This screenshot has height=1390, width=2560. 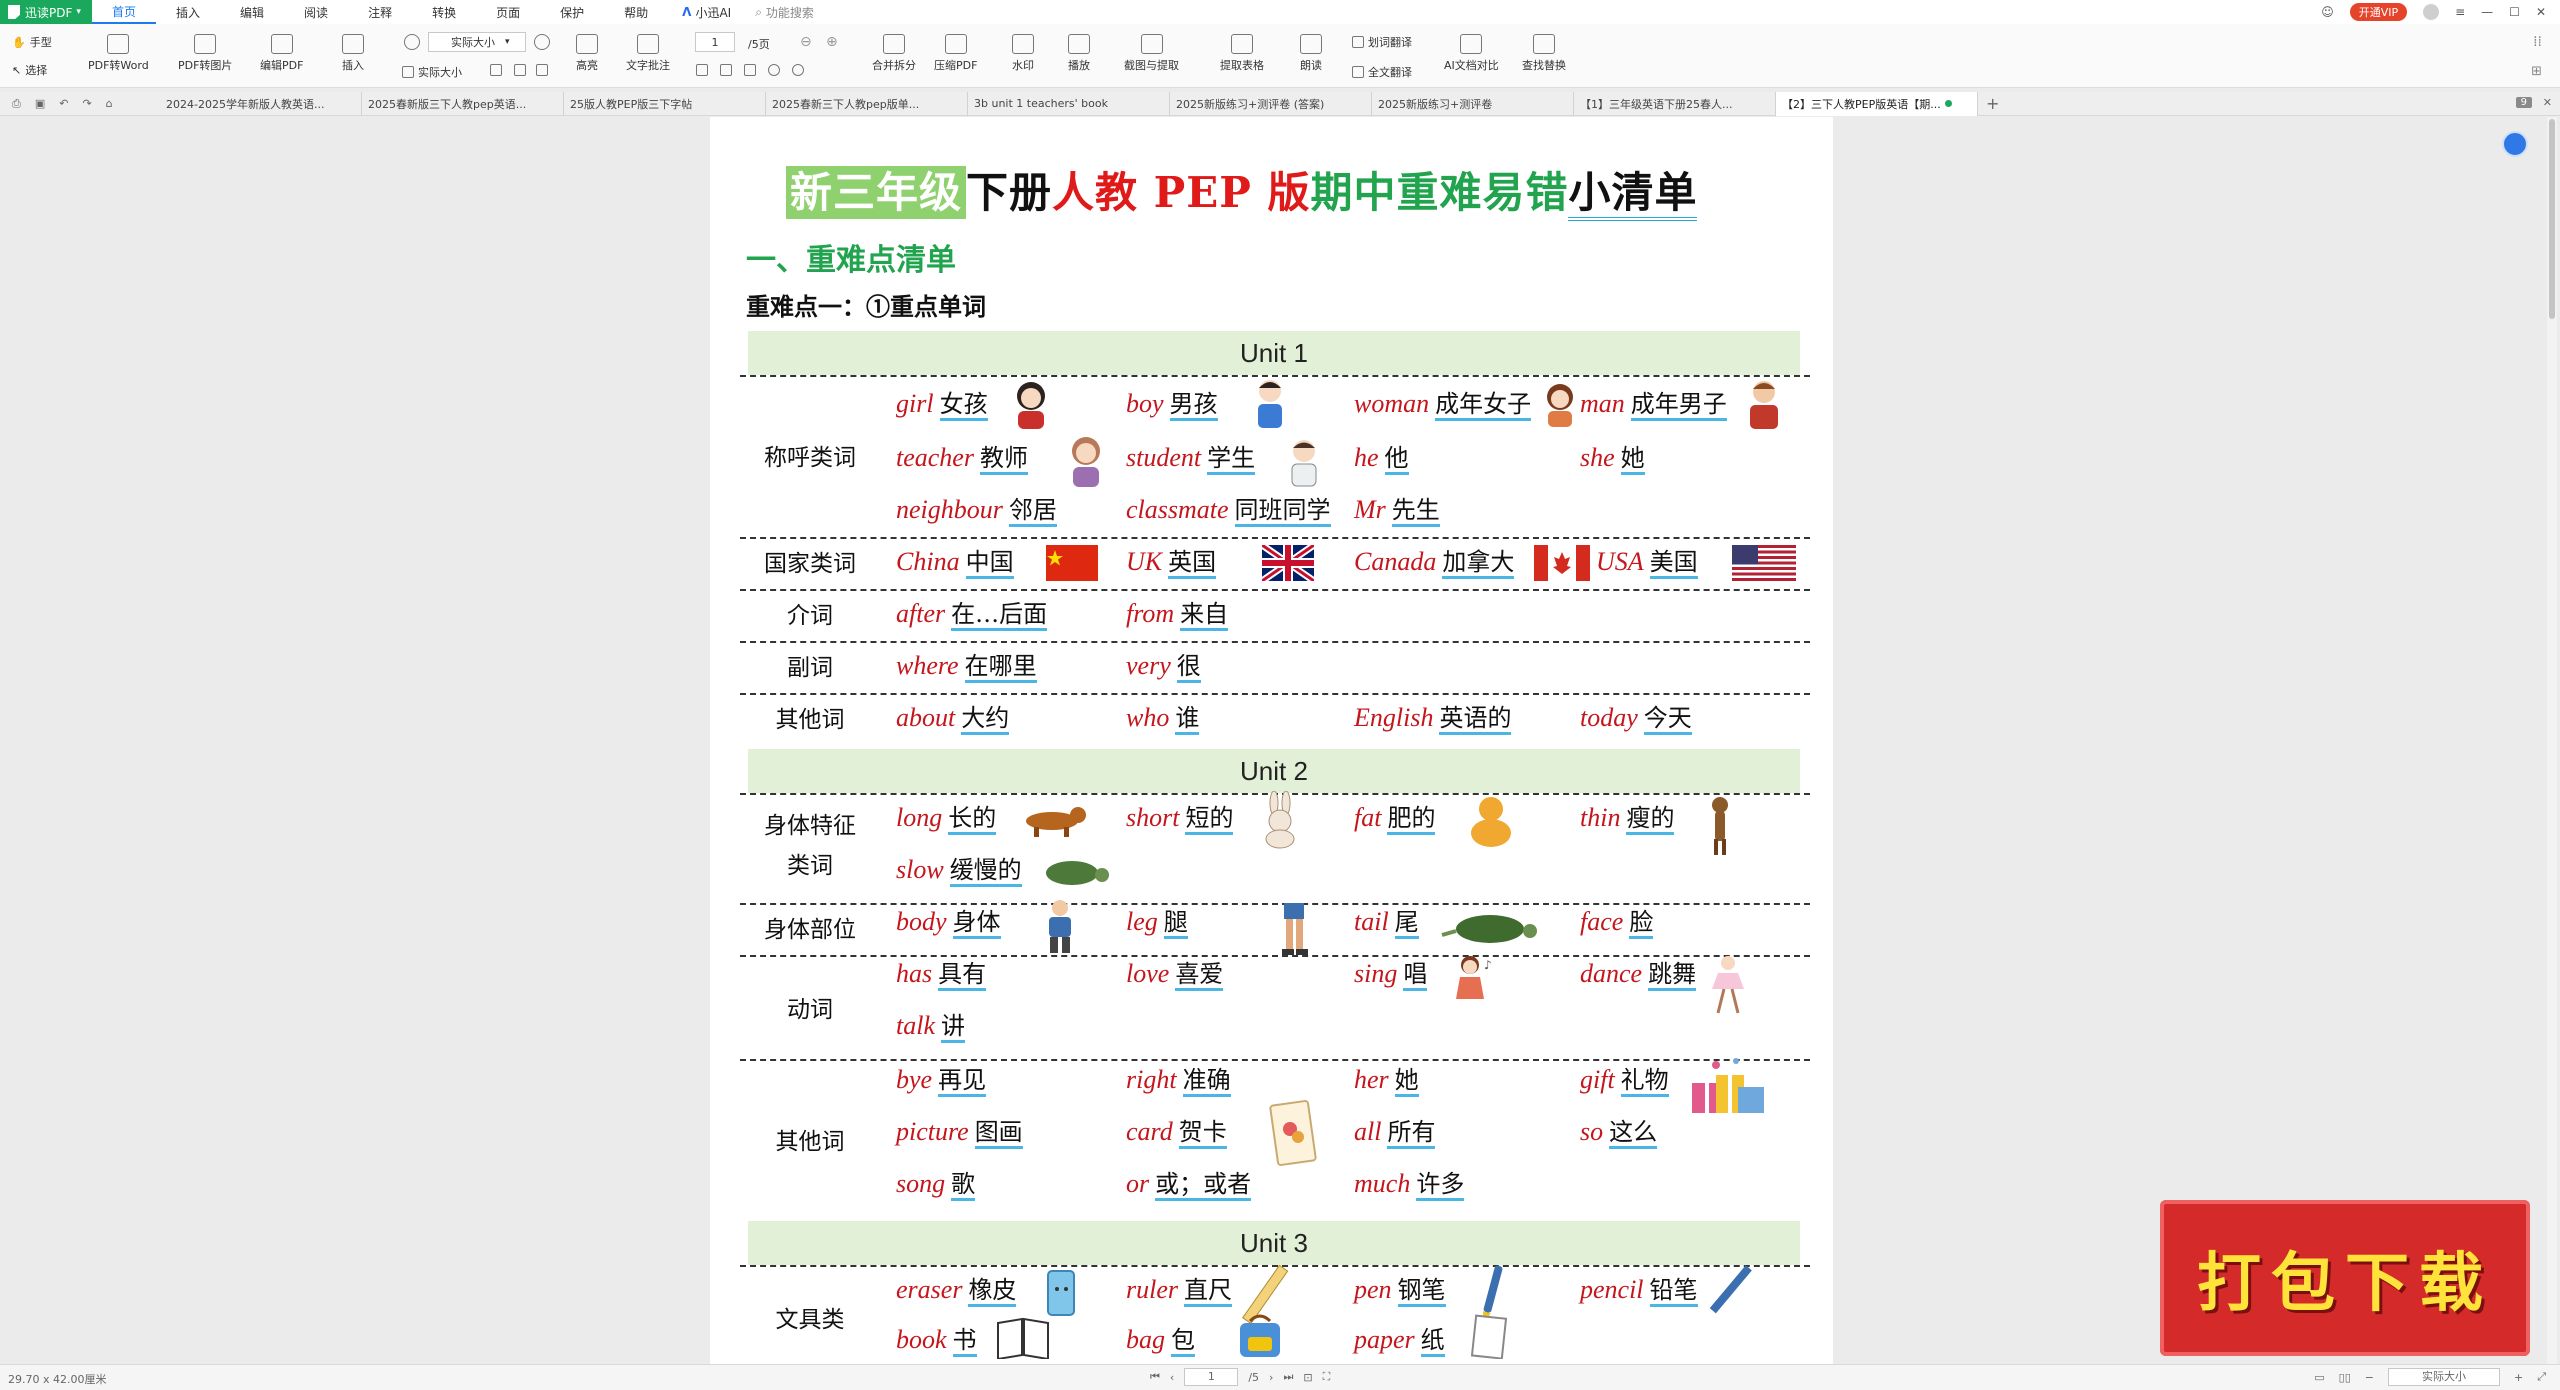 What do you see at coordinates (702, 70) in the screenshot?
I see `single-page-icon` at bounding box center [702, 70].